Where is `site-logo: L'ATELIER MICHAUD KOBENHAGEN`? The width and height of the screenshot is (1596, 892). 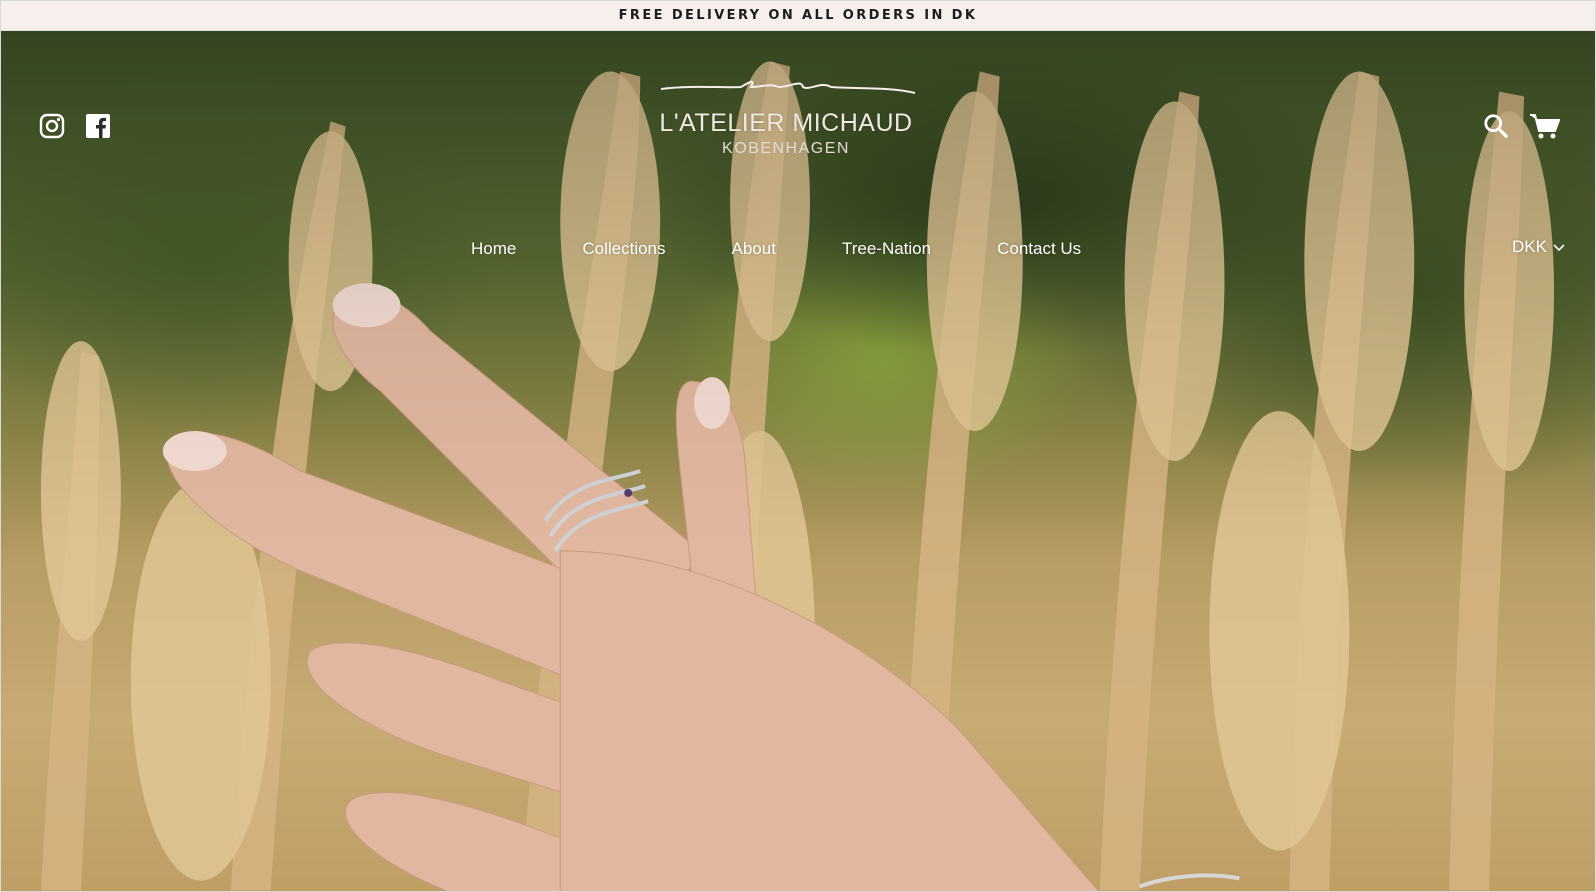 site-logo: L'ATELIER MICHAUD KOBENHAGEN is located at coordinates (786, 131).